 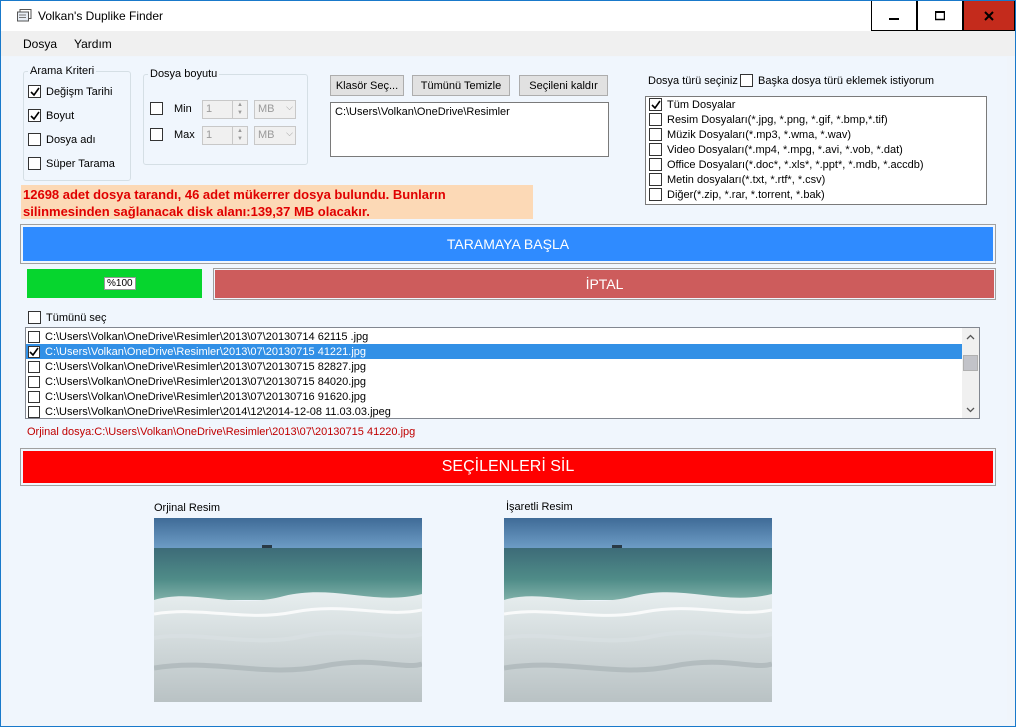 What do you see at coordinates (655, 194) in the screenshot?
I see `filetype-other-checkbox` at bounding box center [655, 194].